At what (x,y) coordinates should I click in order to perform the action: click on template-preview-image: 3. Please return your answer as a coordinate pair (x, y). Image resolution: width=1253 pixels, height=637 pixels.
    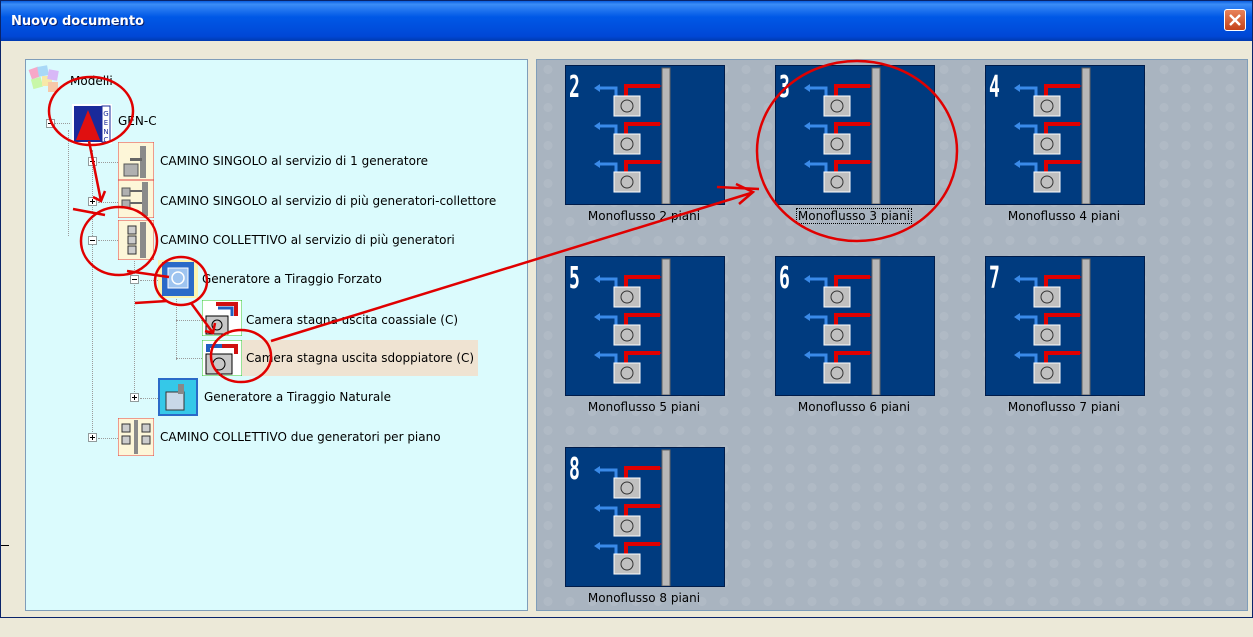
    Looking at the image, I should click on (855, 134).